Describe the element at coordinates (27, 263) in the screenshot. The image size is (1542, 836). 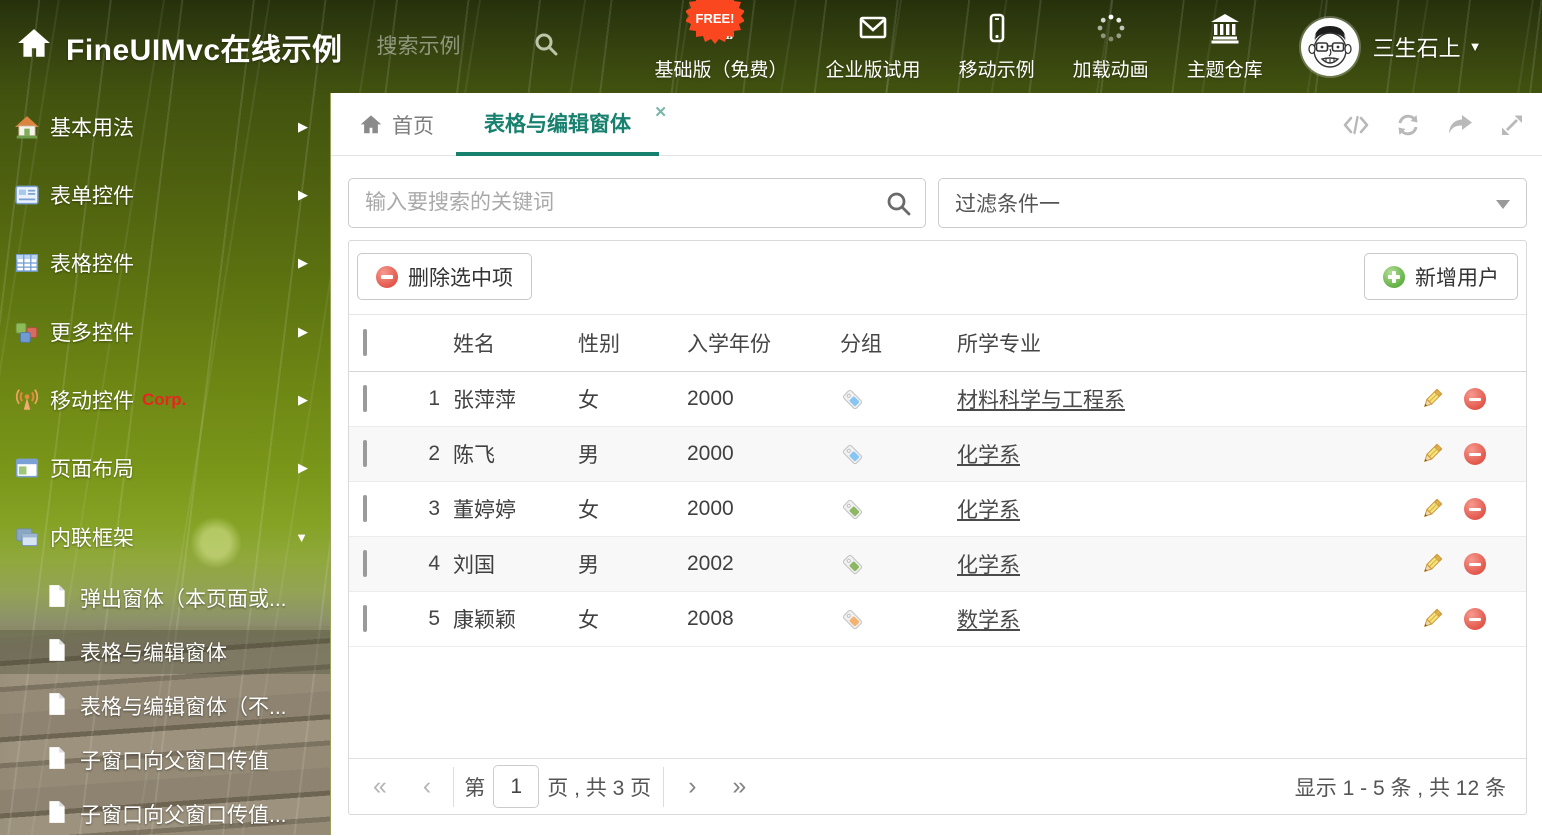
I see `table-icon` at that location.